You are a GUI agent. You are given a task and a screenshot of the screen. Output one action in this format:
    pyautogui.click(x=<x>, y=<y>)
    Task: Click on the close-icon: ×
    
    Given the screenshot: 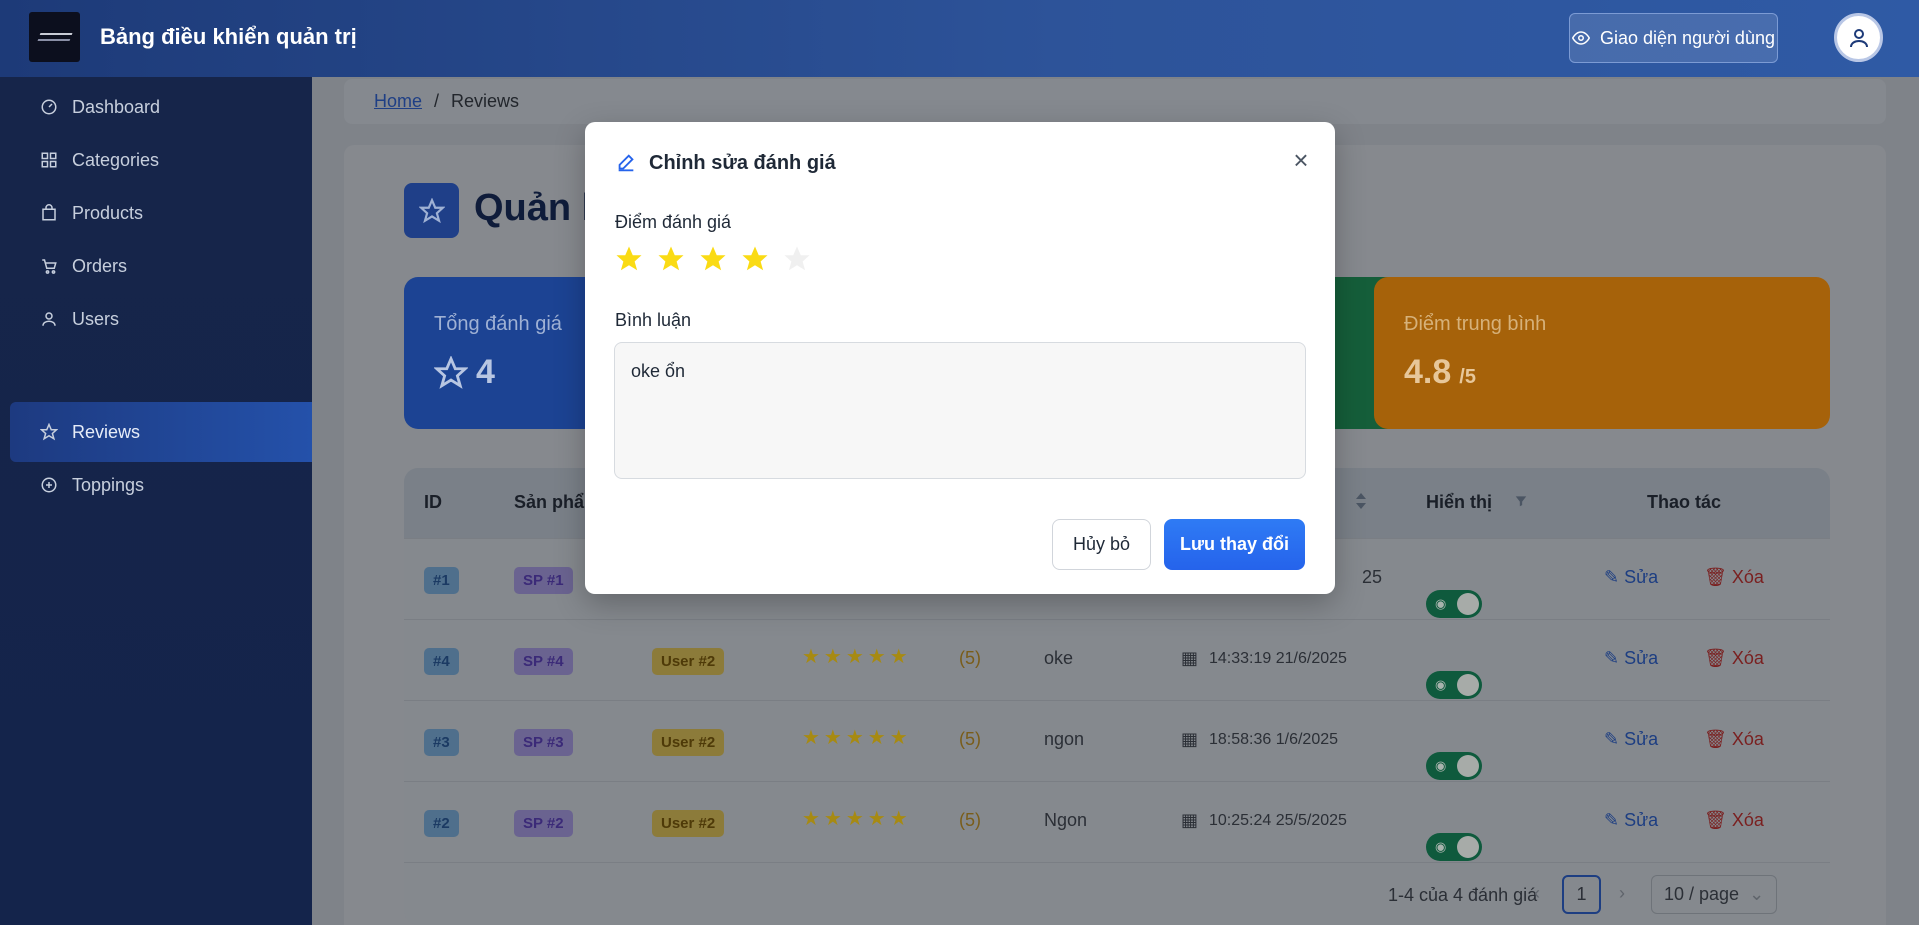 What is the action you would take?
    pyautogui.click(x=1301, y=160)
    